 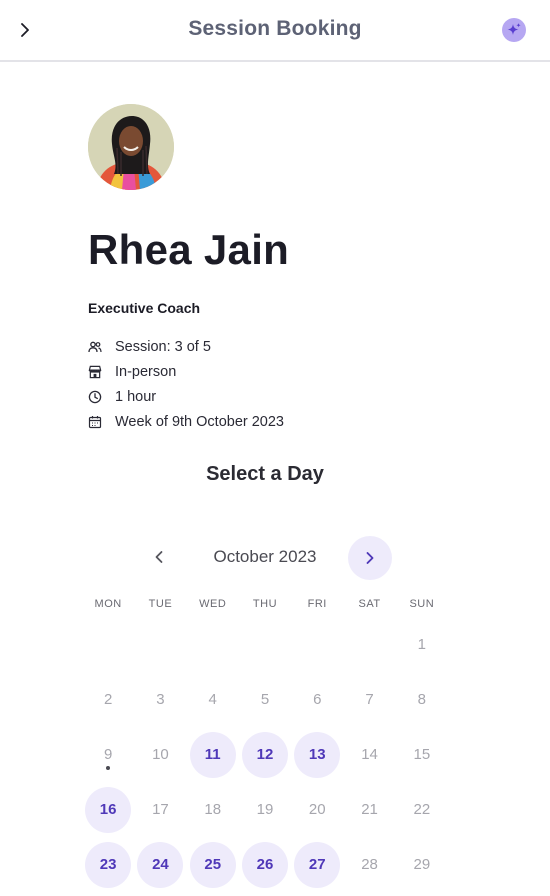 I want to click on day-number: 28, so click(x=369, y=864).